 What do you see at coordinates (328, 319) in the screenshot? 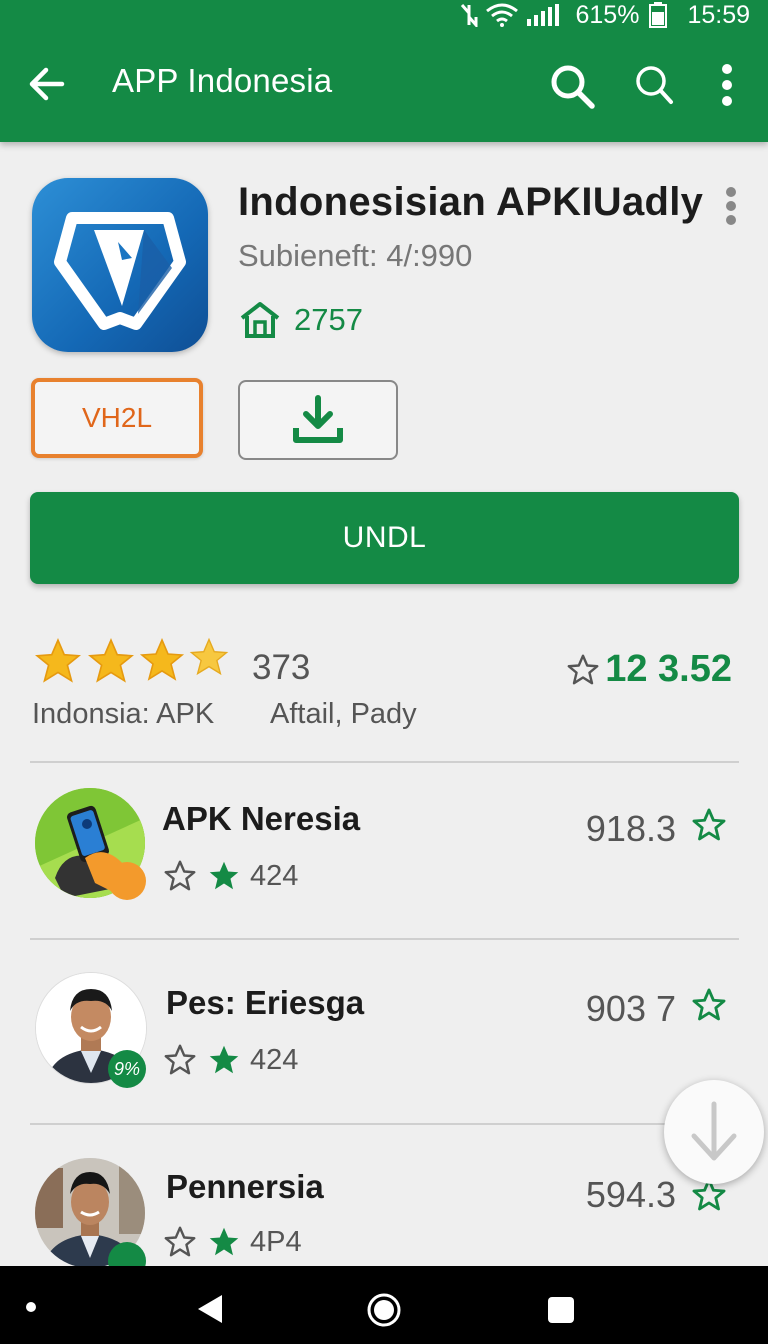
I see `app-count: 2757` at bounding box center [328, 319].